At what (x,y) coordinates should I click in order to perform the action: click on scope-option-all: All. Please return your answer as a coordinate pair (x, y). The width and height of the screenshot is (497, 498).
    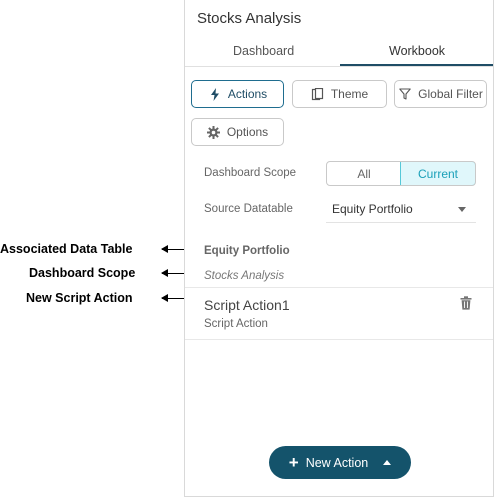
    Looking at the image, I should click on (364, 173).